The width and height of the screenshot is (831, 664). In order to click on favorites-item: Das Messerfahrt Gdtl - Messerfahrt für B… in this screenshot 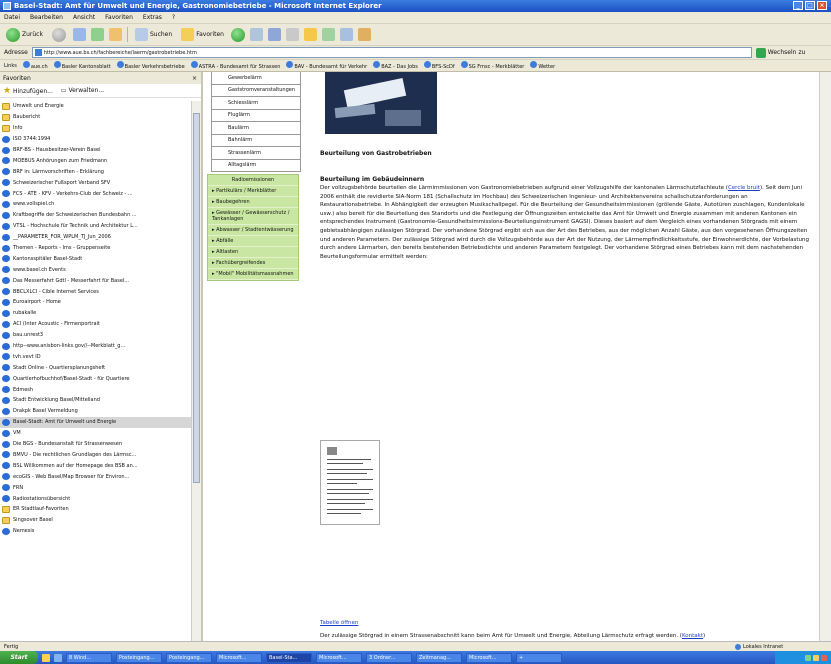, I will do `click(96, 280)`.